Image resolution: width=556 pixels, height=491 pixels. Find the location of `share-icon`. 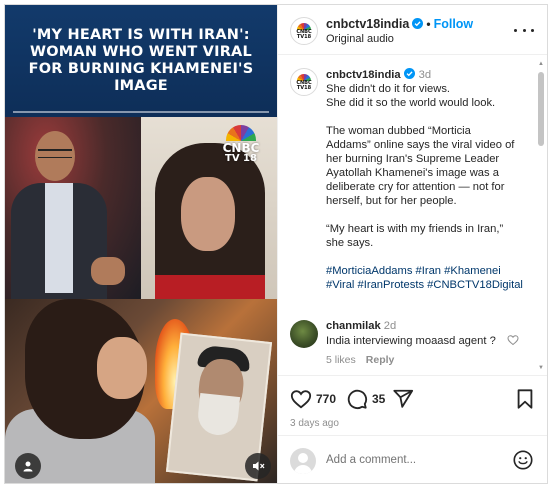

share-icon is located at coordinates (403, 399).